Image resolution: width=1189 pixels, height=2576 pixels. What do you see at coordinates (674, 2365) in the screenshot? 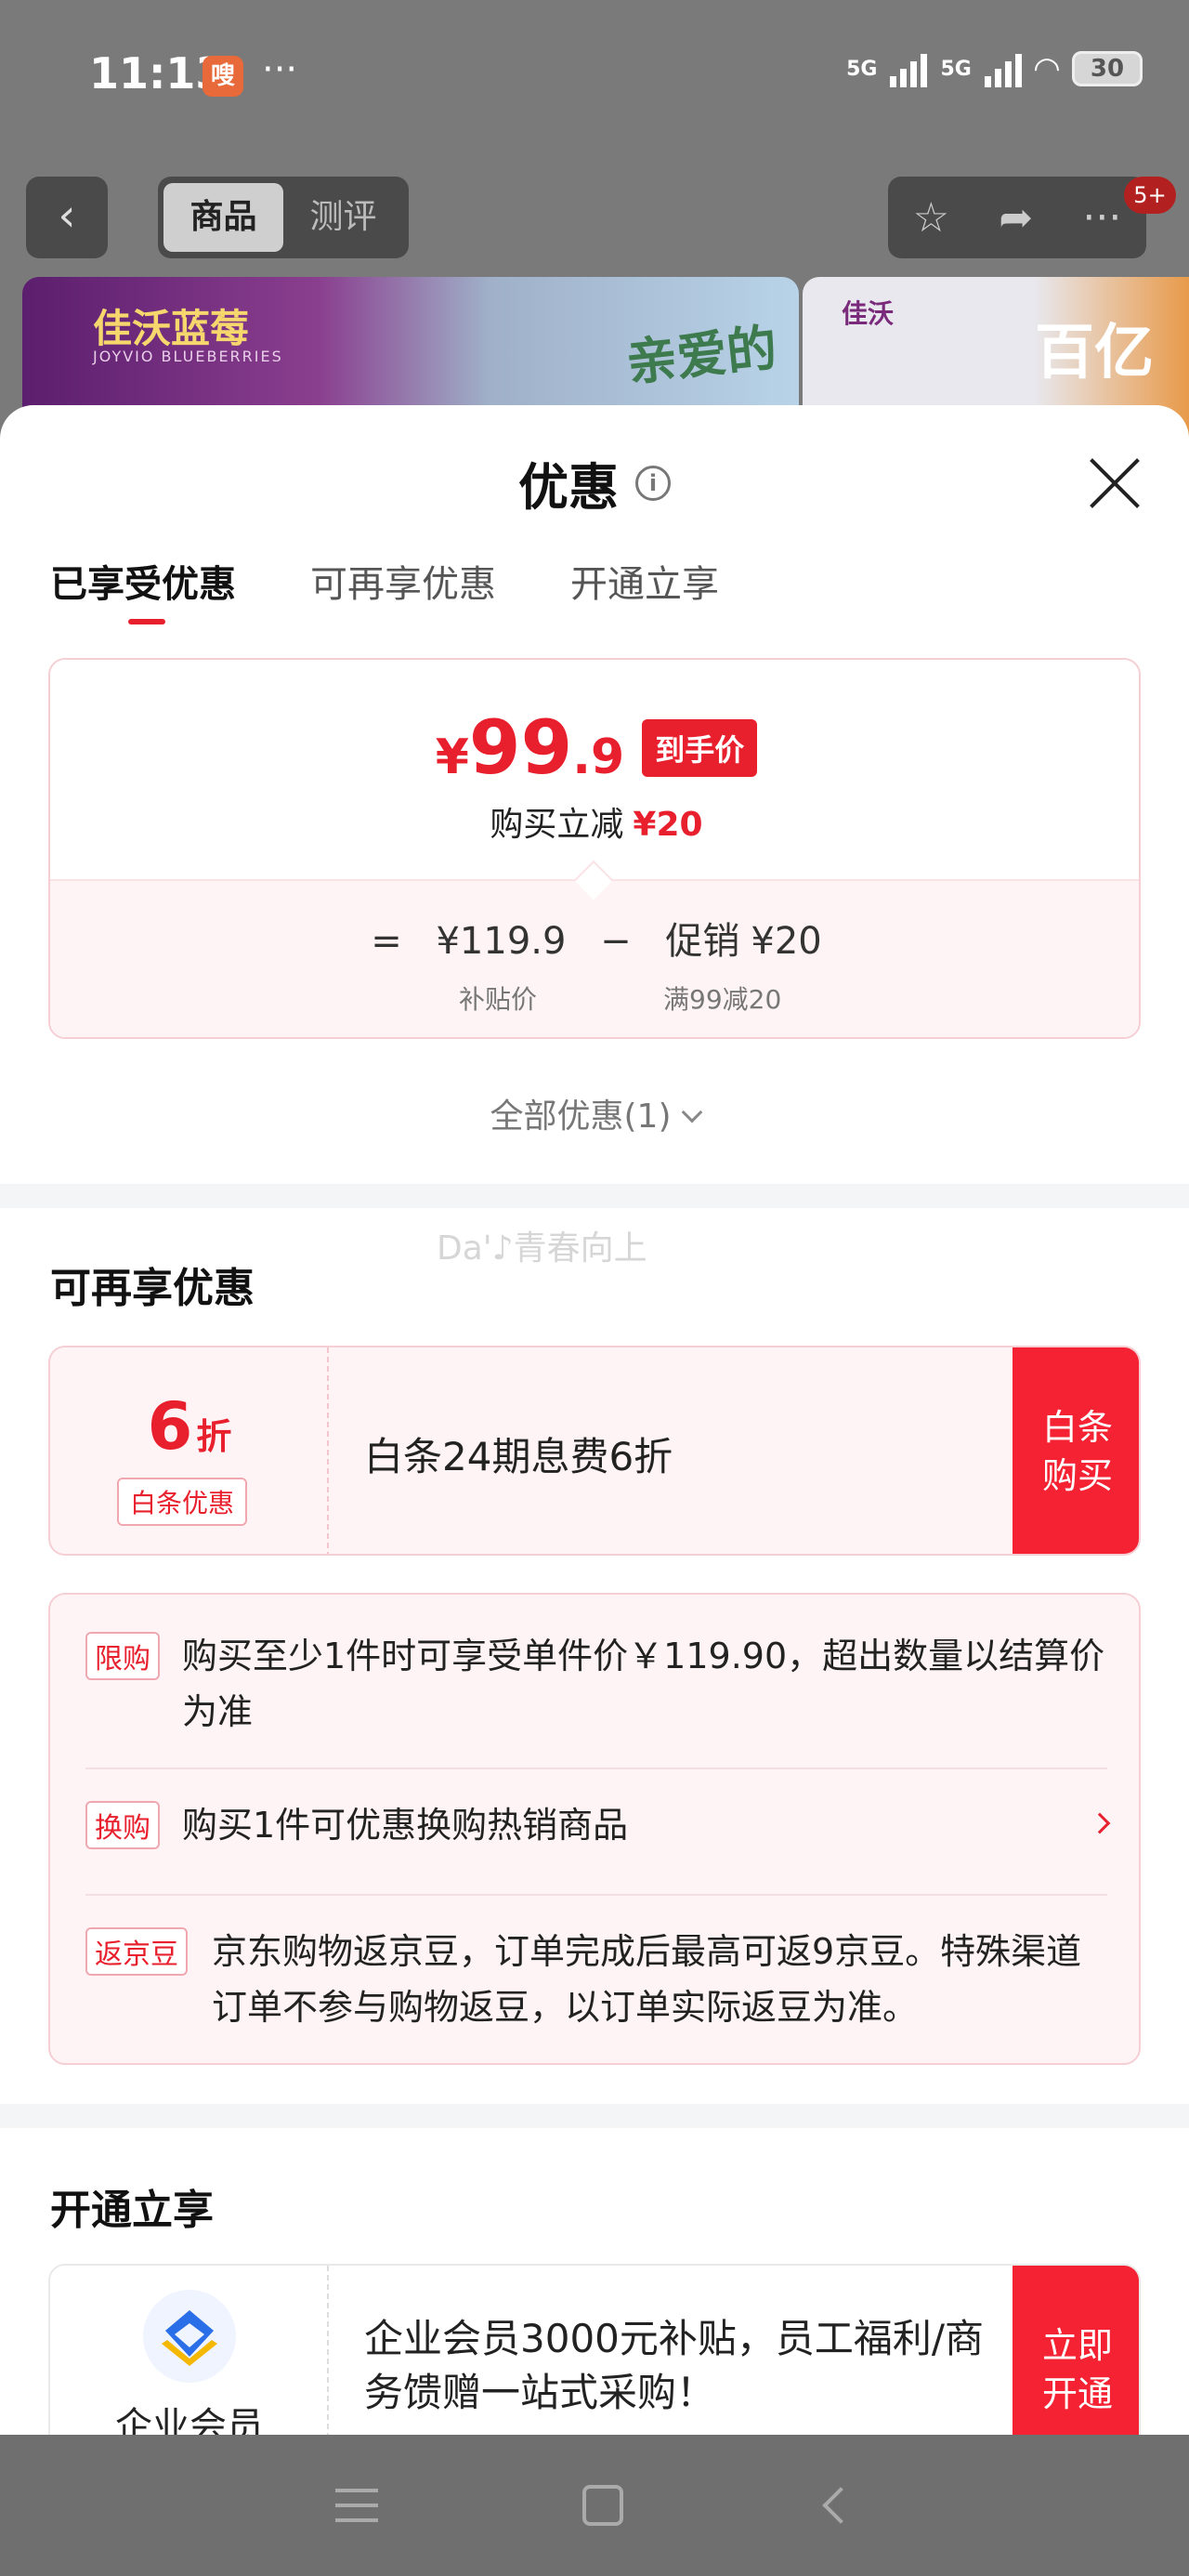
I see `member-description: 企业会员3000元补贴，员工福利/商务馈赠一站式采购！` at bounding box center [674, 2365].